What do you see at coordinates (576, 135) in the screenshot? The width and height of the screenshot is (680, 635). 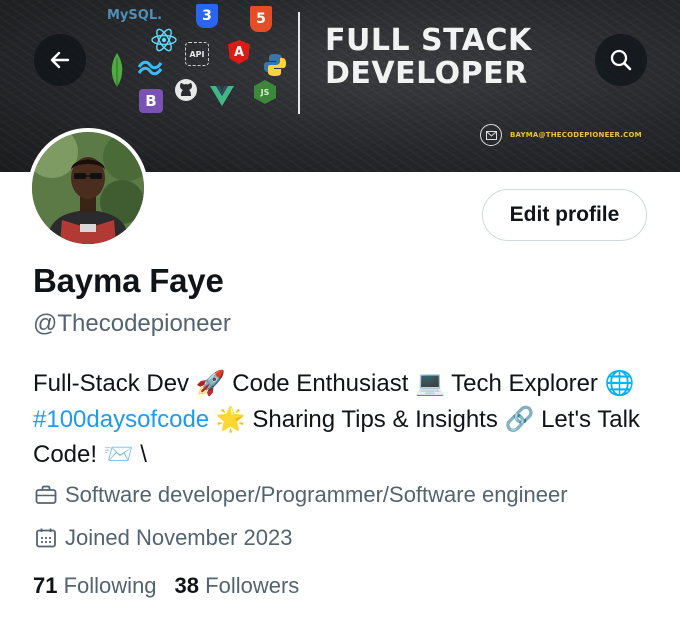 I see `banner-email-text: BAYMA@THECODEPIONEER.COM` at bounding box center [576, 135].